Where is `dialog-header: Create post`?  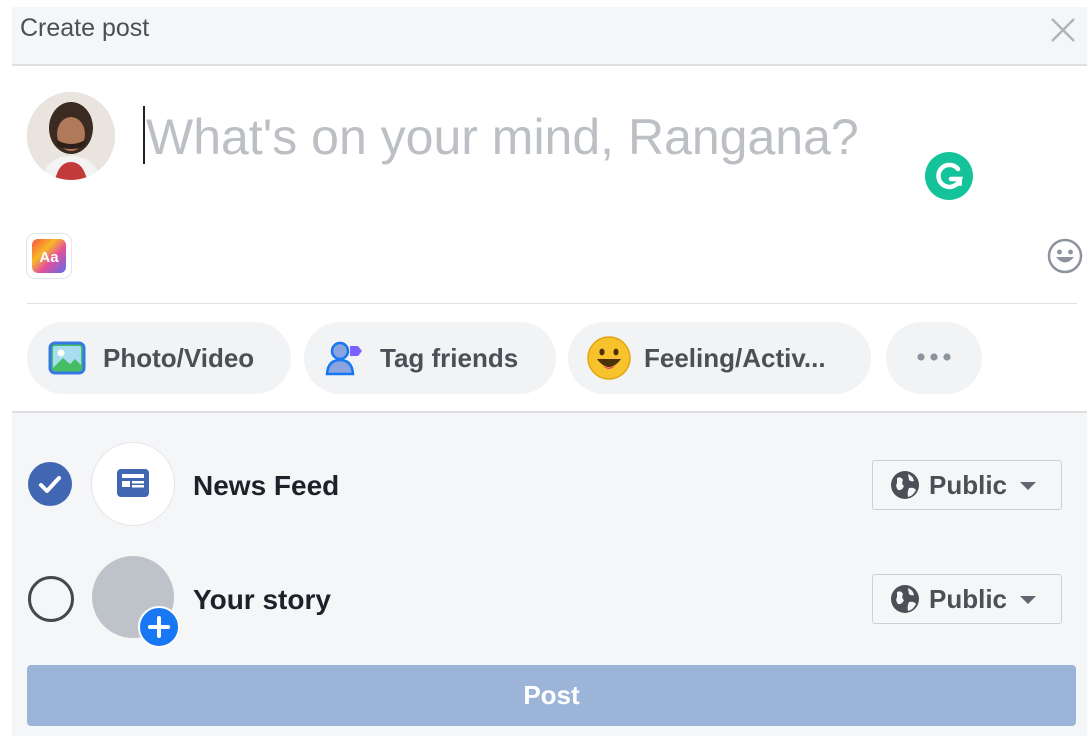
dialog-header: Create post is located at coordinates (549, 36).